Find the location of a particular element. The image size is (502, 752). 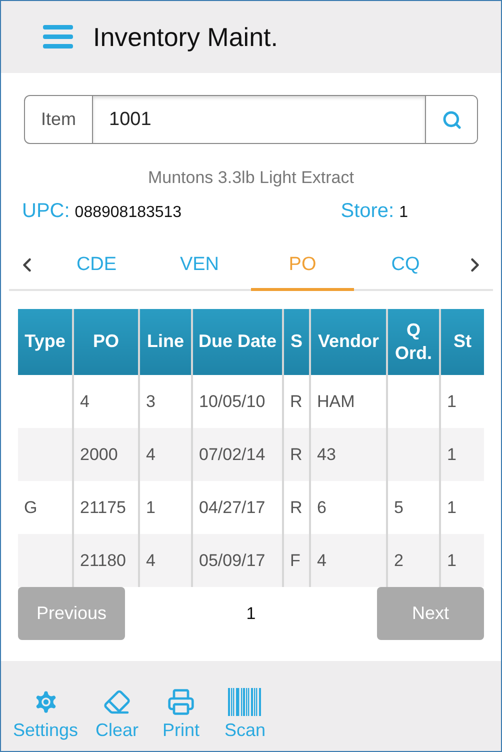

table-cell: 5 is located at coordinates (413, 507).